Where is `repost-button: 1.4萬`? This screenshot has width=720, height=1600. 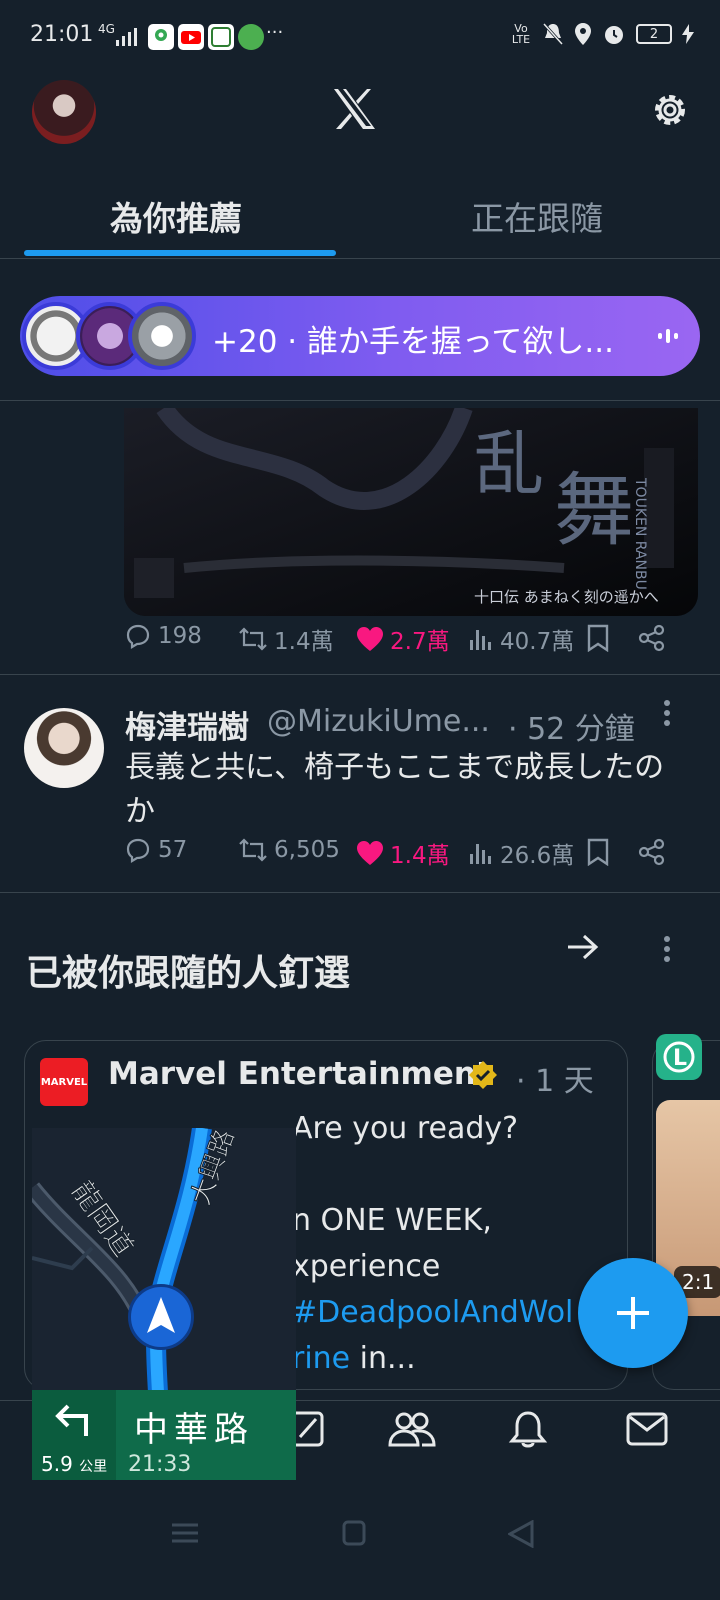
repost-button: 1.4萬 is located at coordinates (286, 639).